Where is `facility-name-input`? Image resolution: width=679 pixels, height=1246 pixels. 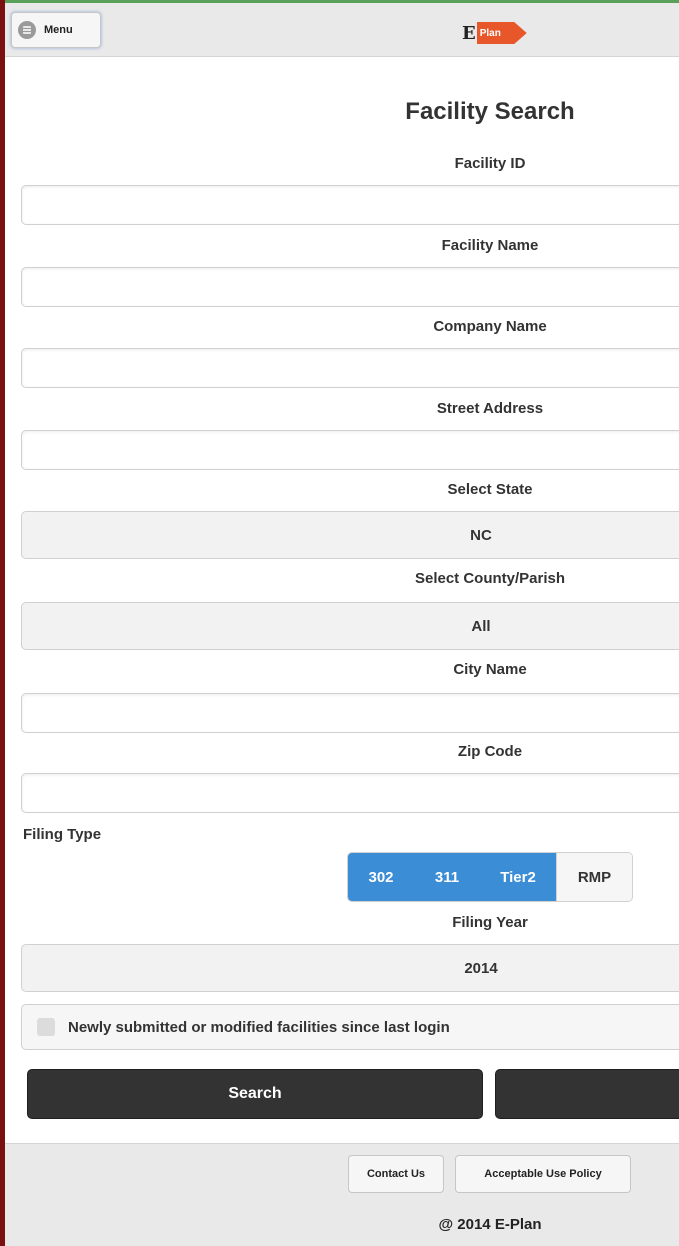
facility-name-input is located at coordinates (350, 287).